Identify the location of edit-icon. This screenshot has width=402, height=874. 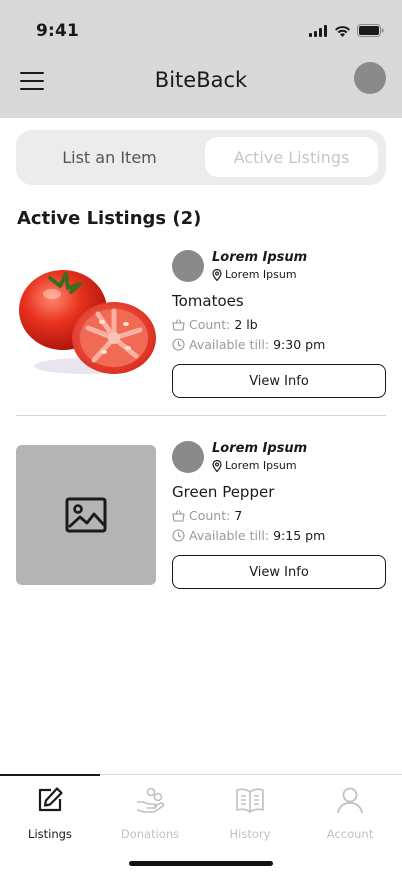
(50, 799).